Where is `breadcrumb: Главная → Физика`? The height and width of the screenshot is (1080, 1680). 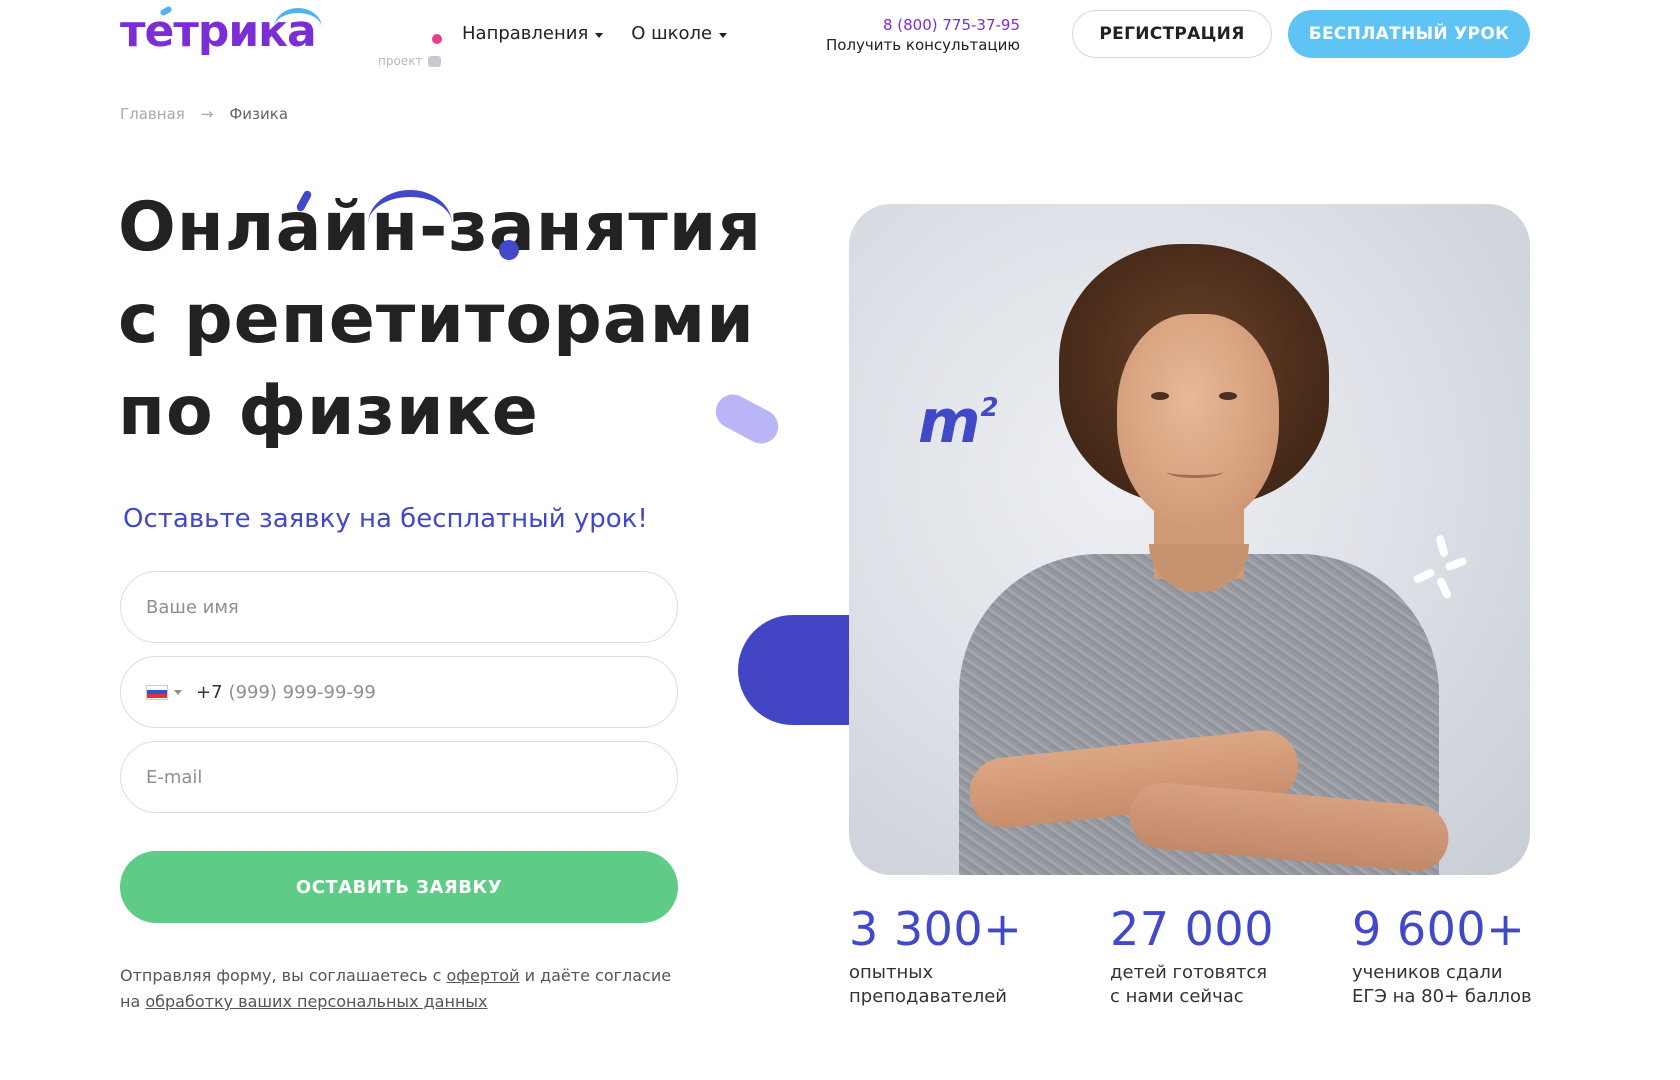 breadcrumb: Главная → Физика is located at coordinates (204, 114).